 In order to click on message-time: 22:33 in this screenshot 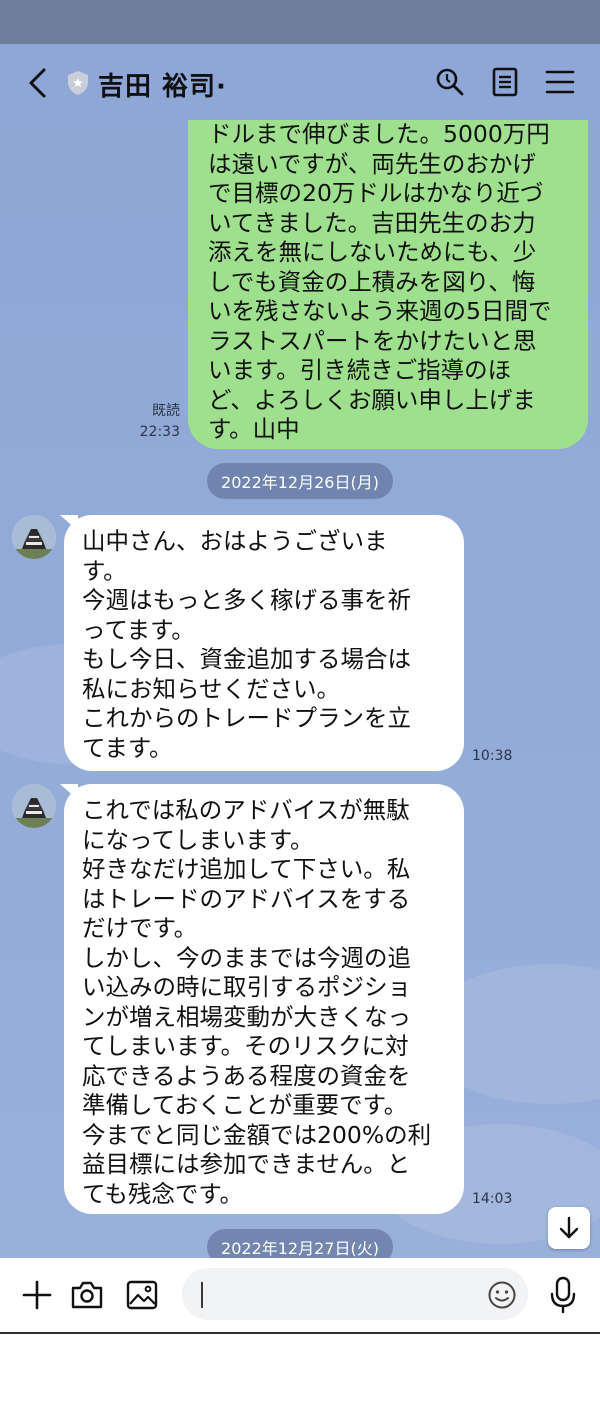, I will do `click(159, 432)`.